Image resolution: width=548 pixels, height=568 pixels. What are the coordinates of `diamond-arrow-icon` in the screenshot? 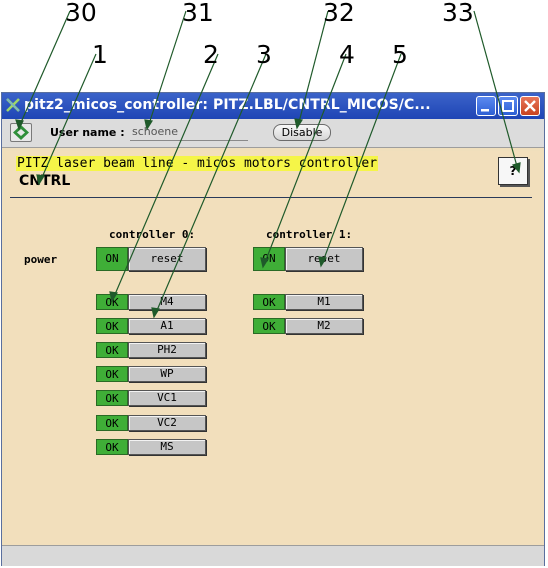 It's located at (21, 132).